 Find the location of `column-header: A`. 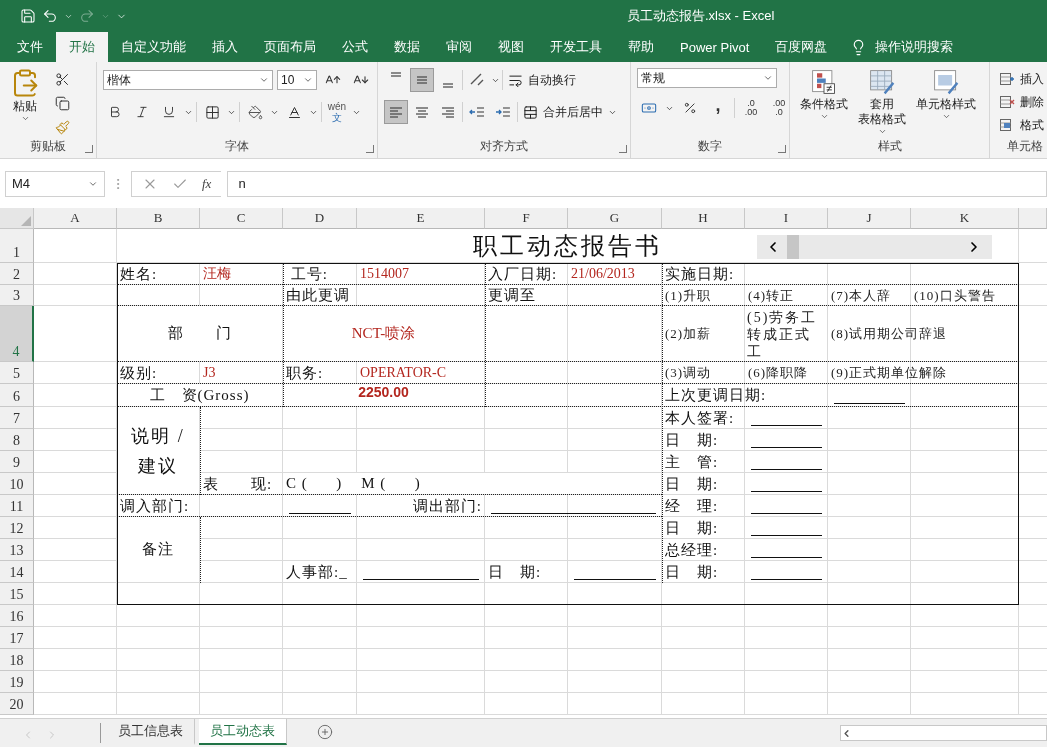

column-header: A is located at coordinates (75, 218).